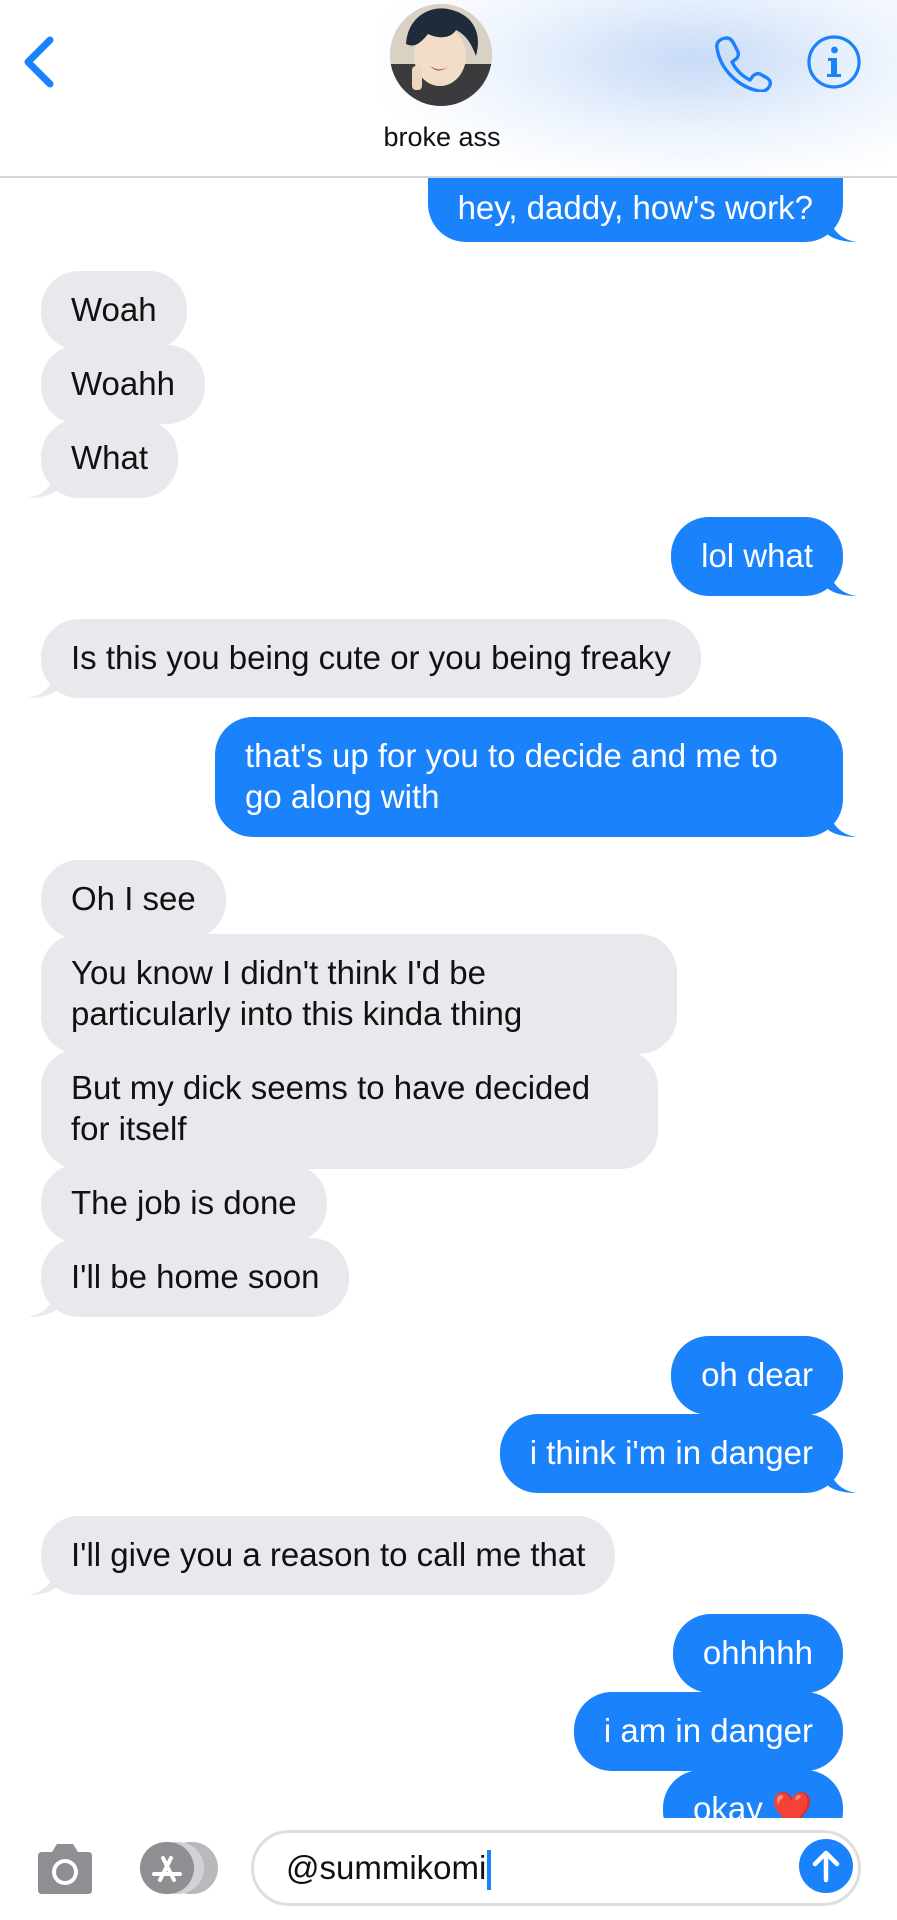 The height and width of the screenshot is (1920, 897). What do you see at coordinates (834, 62) in the screenshot?
I see `info-icon` at bounding box center [834, 62].